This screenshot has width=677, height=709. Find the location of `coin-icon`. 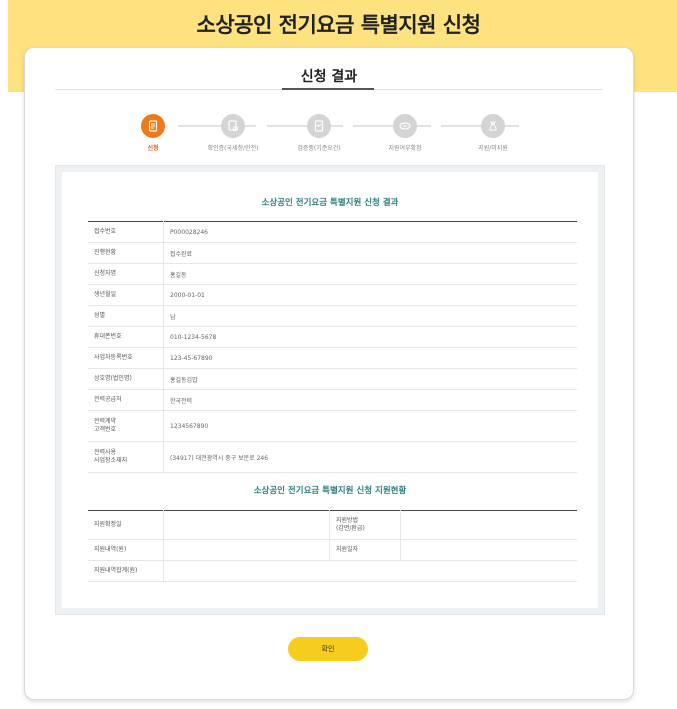

coin-icon is located at coordinates (405, 126).